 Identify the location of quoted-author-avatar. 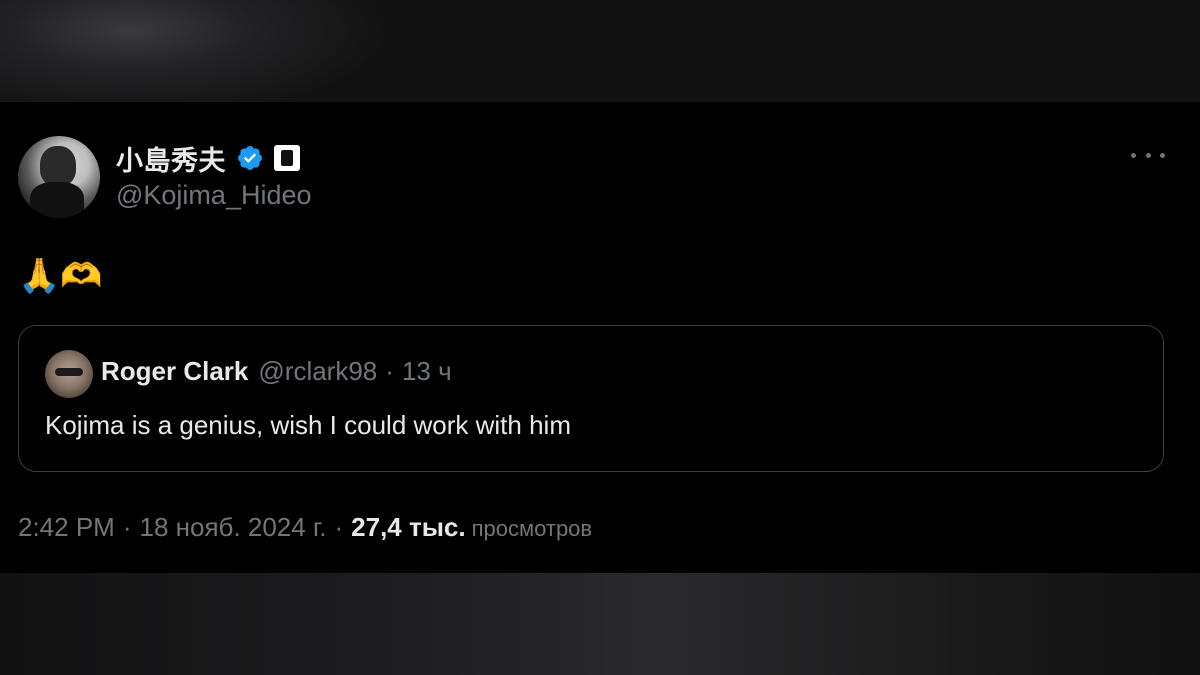
(69, 374).